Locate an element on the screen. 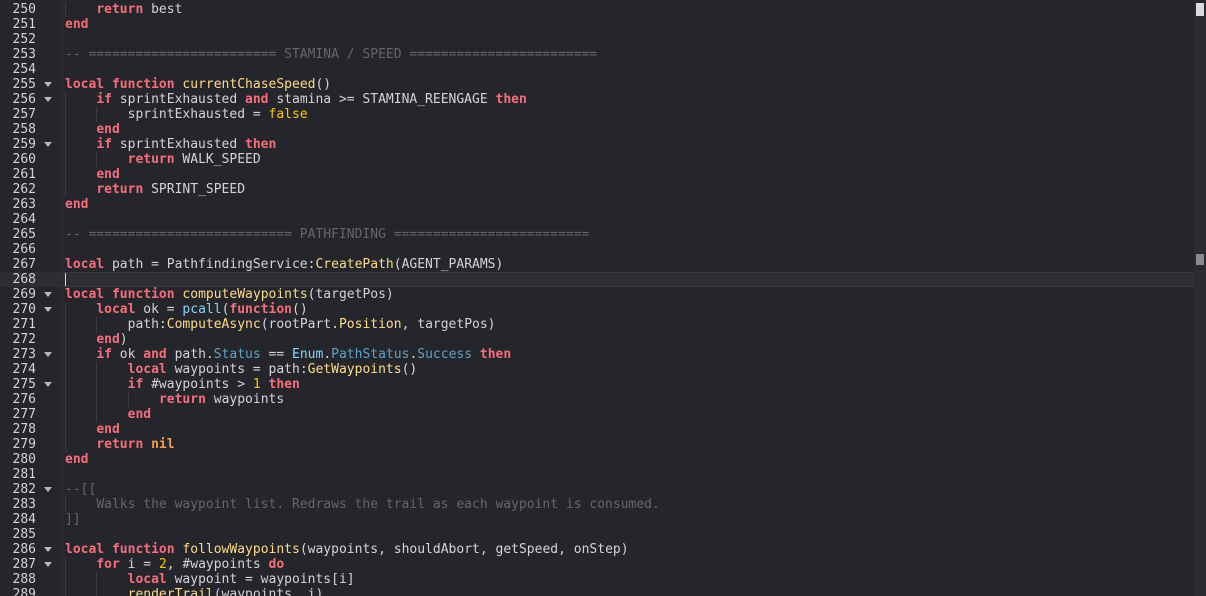  code-token: return is located at coordinates (120, 444).